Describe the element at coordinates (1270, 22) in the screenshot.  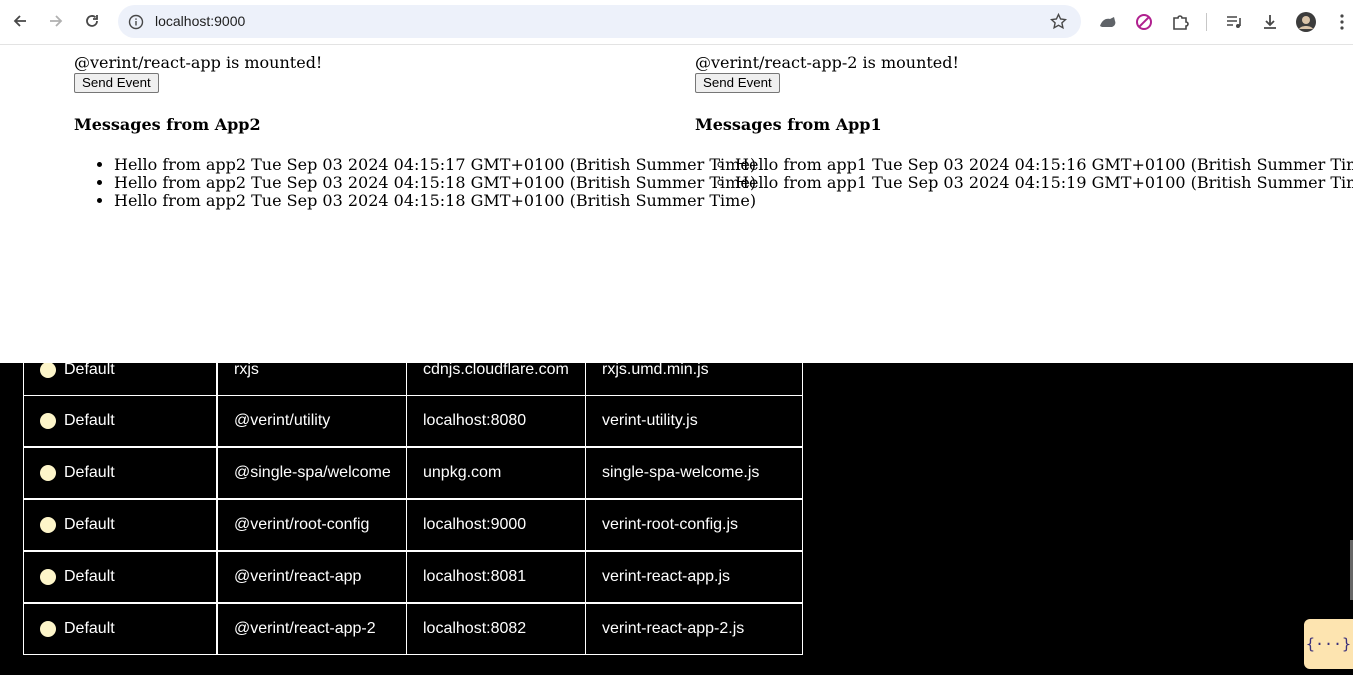
I see `download-icon` at that location.